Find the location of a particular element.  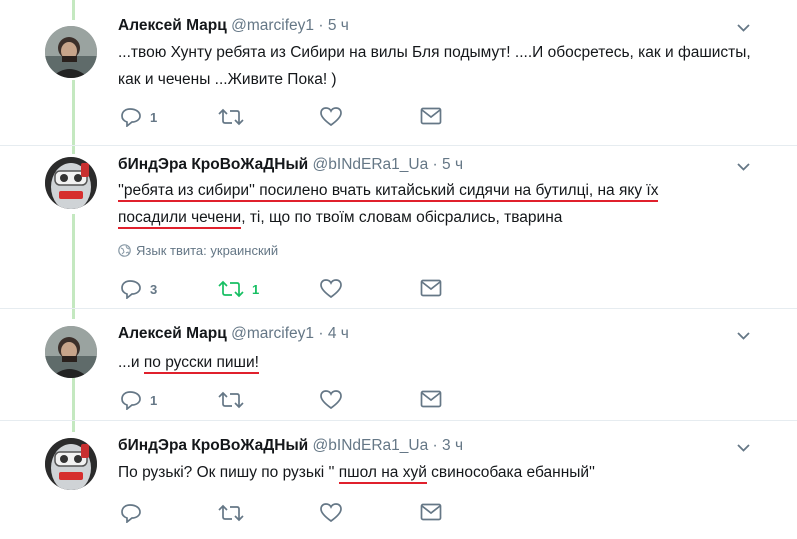

tweet-header: бИндЭра КроВоЖаДНый @bINdERa1_Ua · 3 ч is located at coordinates (290, 446).